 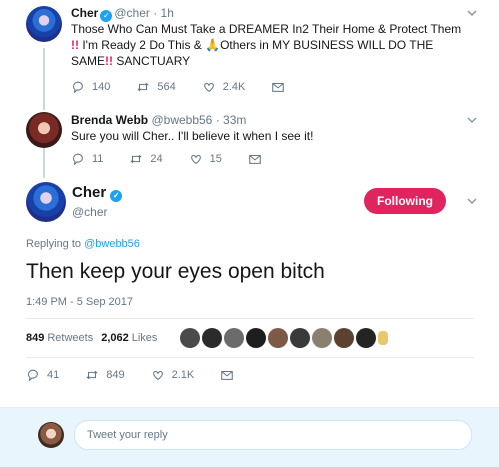 I want to click on tweet-time: 1h, so click(x=167, y=13).